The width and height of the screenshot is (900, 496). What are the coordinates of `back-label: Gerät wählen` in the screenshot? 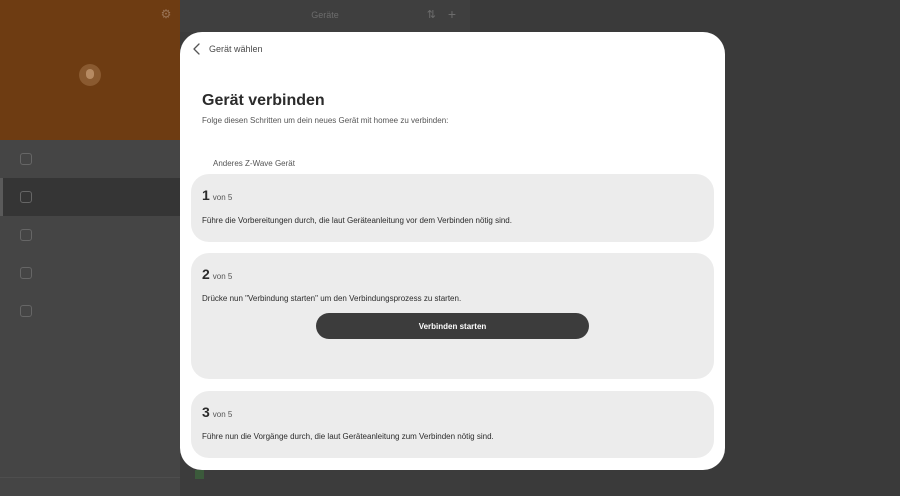 It's located at (236, 49).